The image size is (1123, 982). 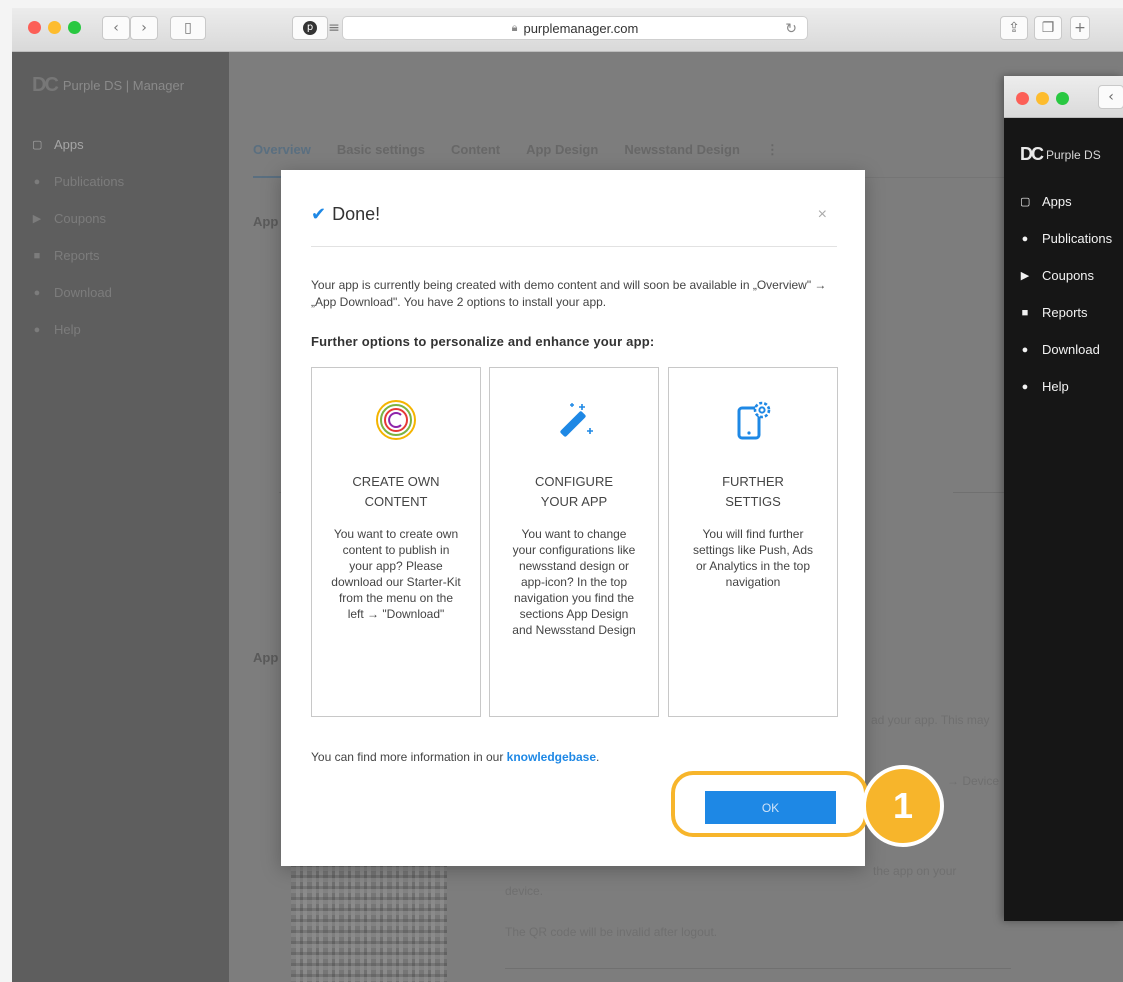 I want to click on tabs-icon: ❐, so click(x=1048, y=28).